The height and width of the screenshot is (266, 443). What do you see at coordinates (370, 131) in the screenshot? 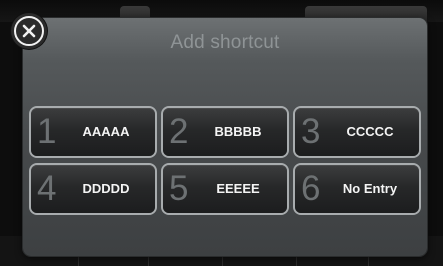
I see `slot-label: CCCCC` at bounding box center [370, 131].